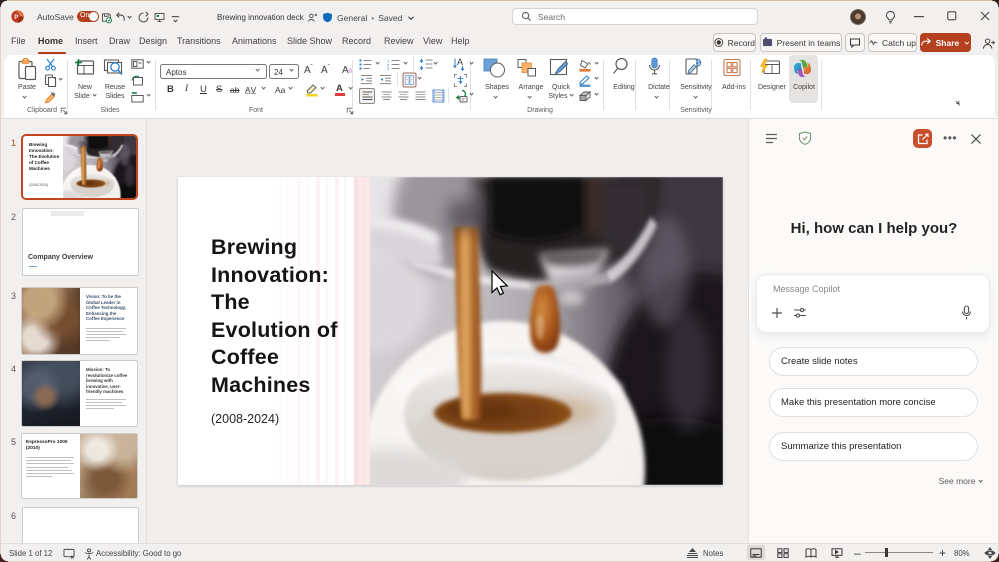  Describe the element at coordinates (460, 62) in the screenshot. I see `svg-text: A` at that location.